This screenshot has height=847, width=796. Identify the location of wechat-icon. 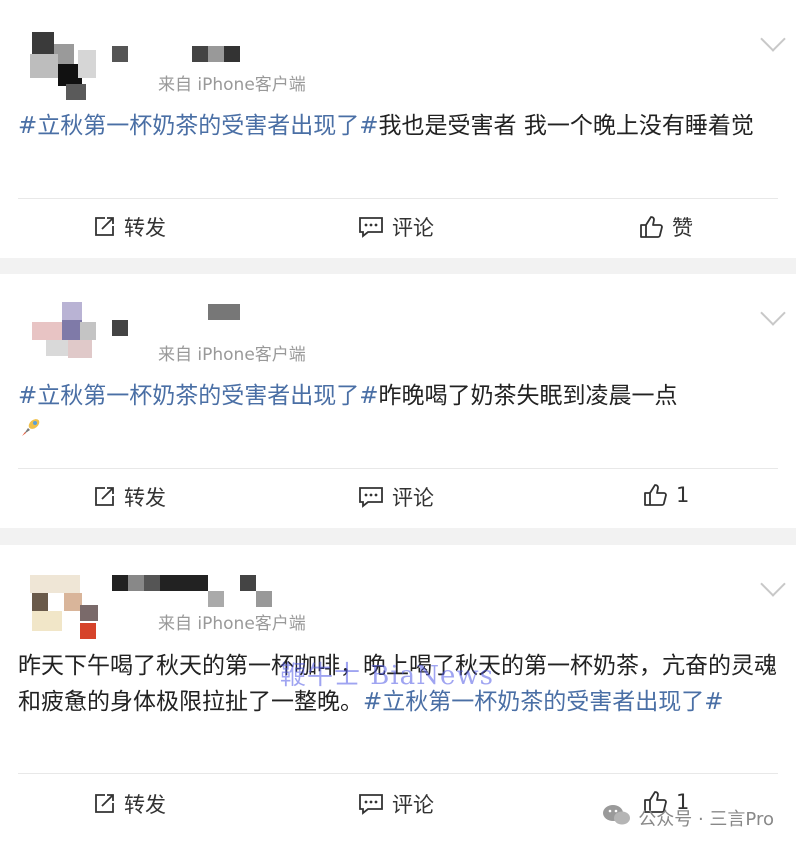
(617, 817).